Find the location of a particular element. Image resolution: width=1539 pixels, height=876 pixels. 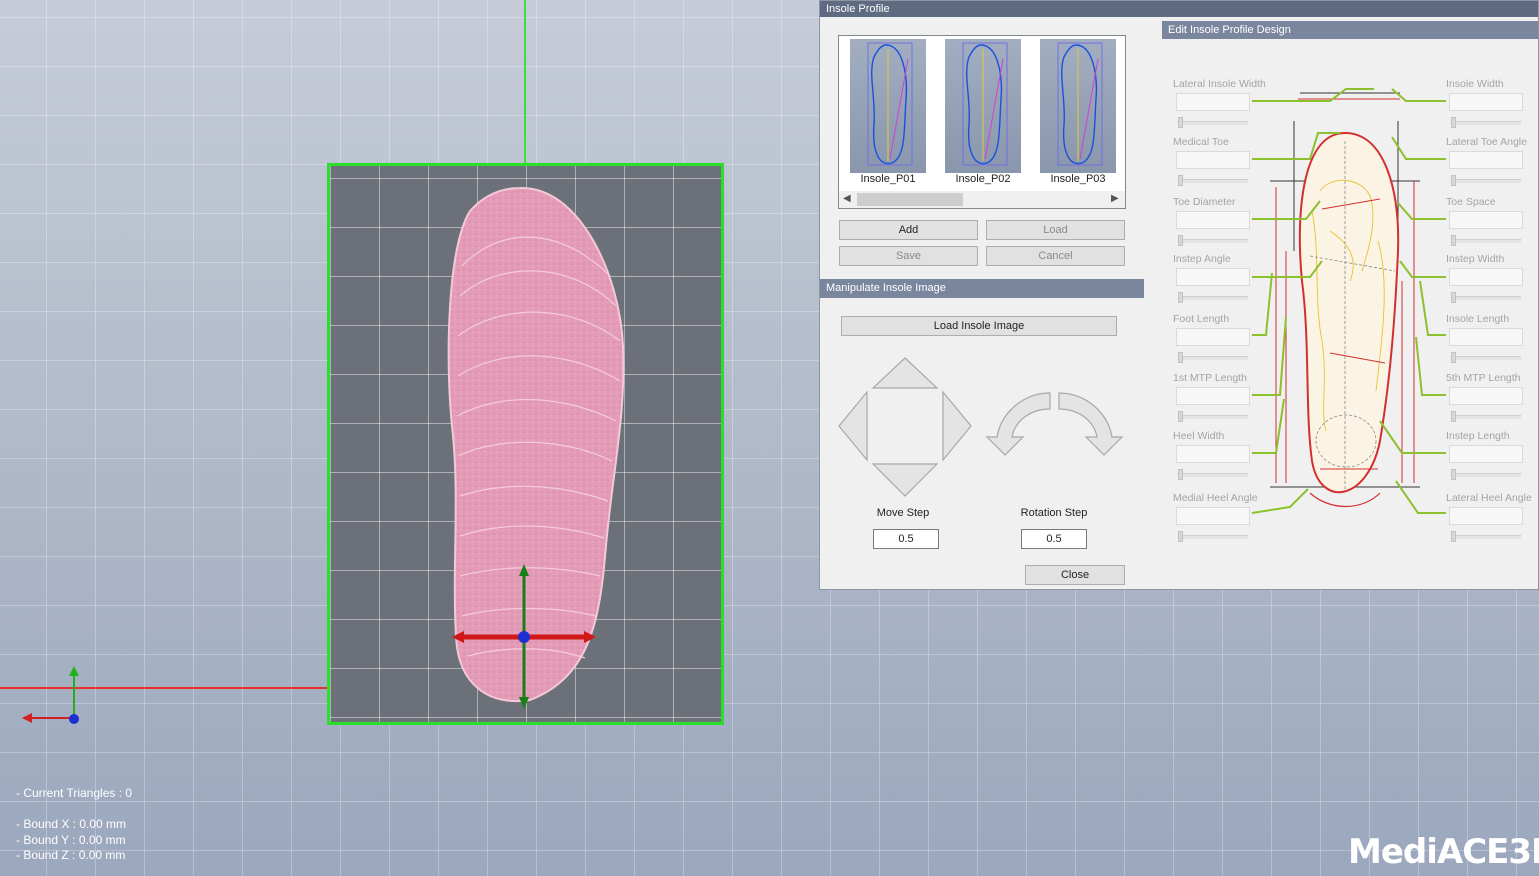

add-button: Add is located at coordinates (908, 230).